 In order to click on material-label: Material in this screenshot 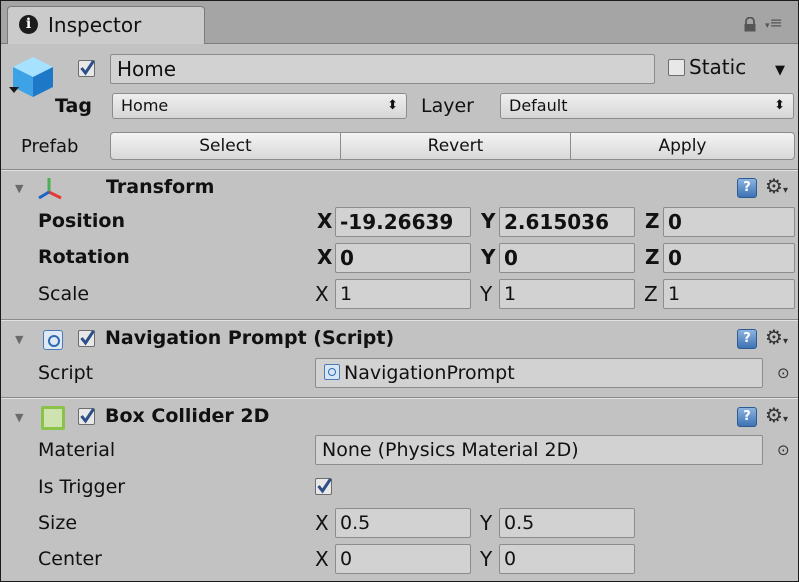, I will do `click(77, 450)`.